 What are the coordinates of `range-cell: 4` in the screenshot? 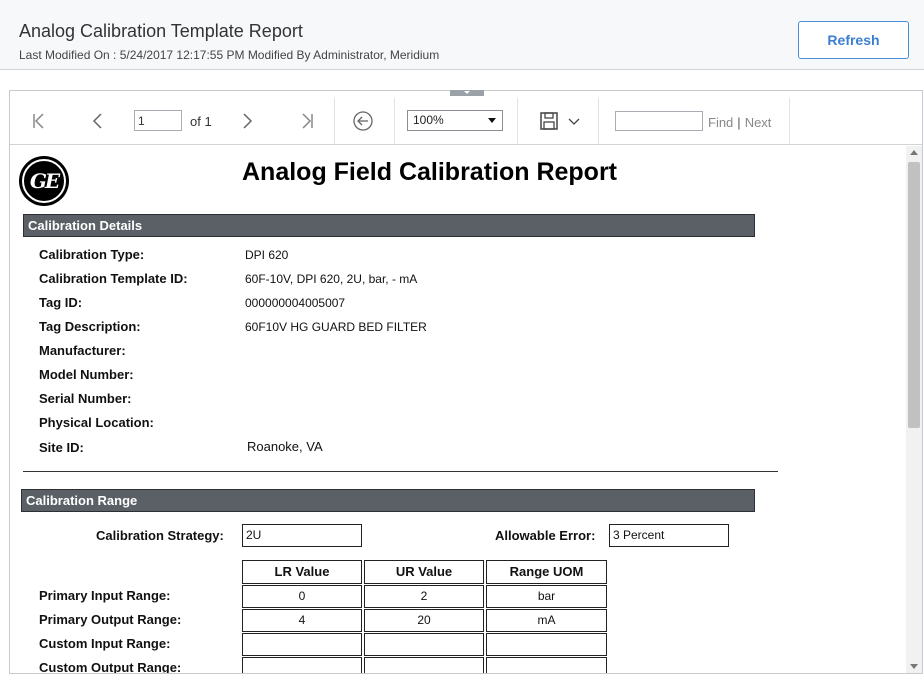 It's located at (302, 620).